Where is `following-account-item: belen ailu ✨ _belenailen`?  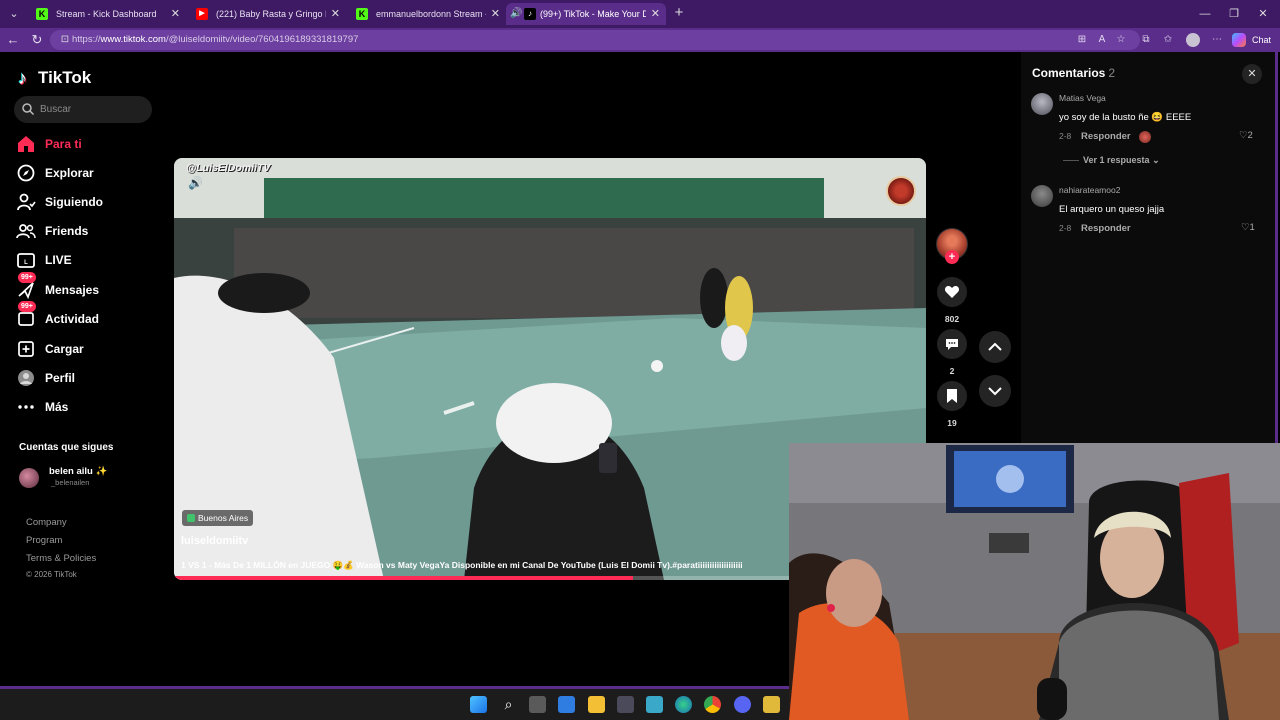
following-account-item: belen ailu ✨ _belenailen is located at coordinates (84, 478).